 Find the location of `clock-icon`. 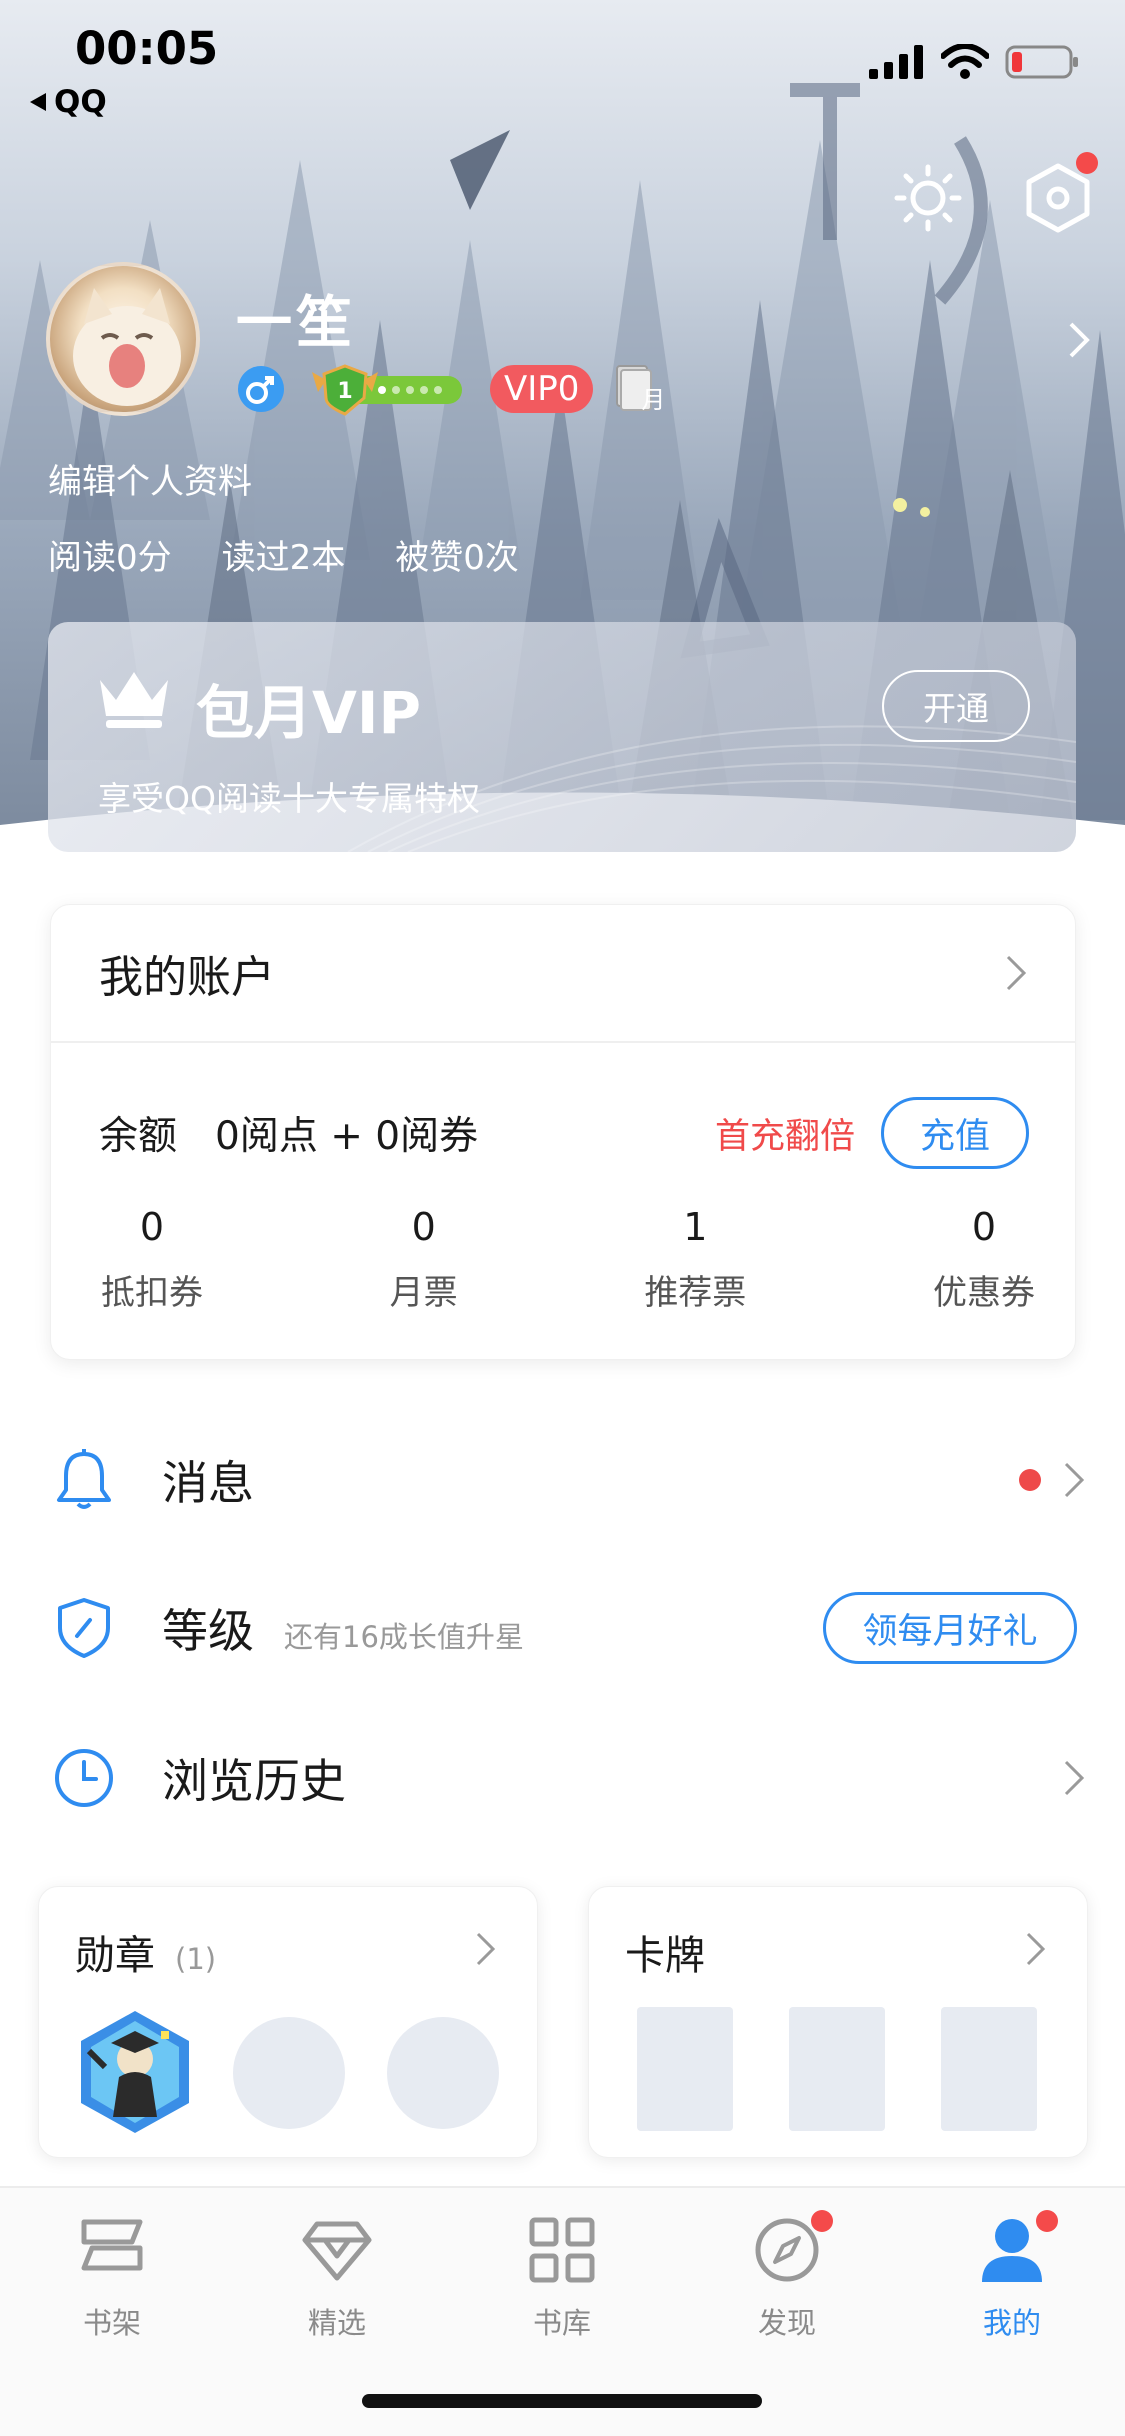

clock-icon is located at coordinates (84, 1778).